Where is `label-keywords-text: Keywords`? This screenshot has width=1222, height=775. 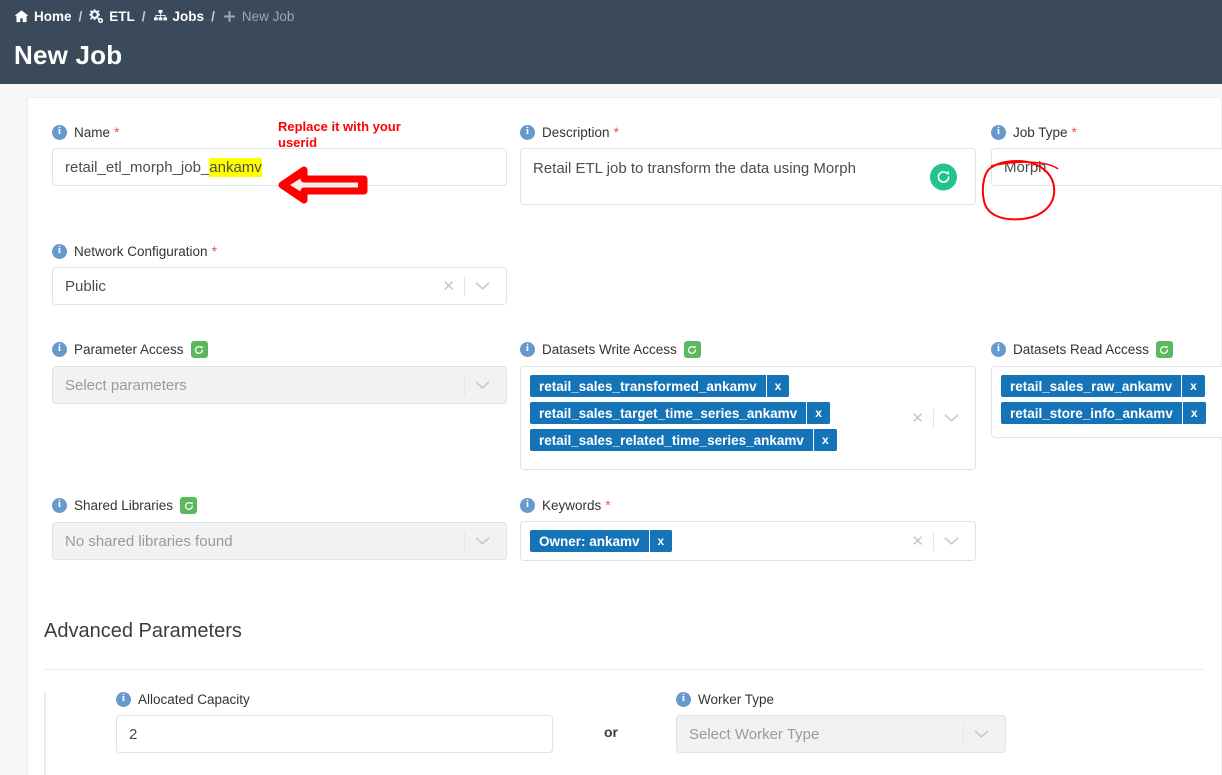
label-keywords-text: Keywords is located at coordinates (572, 505).